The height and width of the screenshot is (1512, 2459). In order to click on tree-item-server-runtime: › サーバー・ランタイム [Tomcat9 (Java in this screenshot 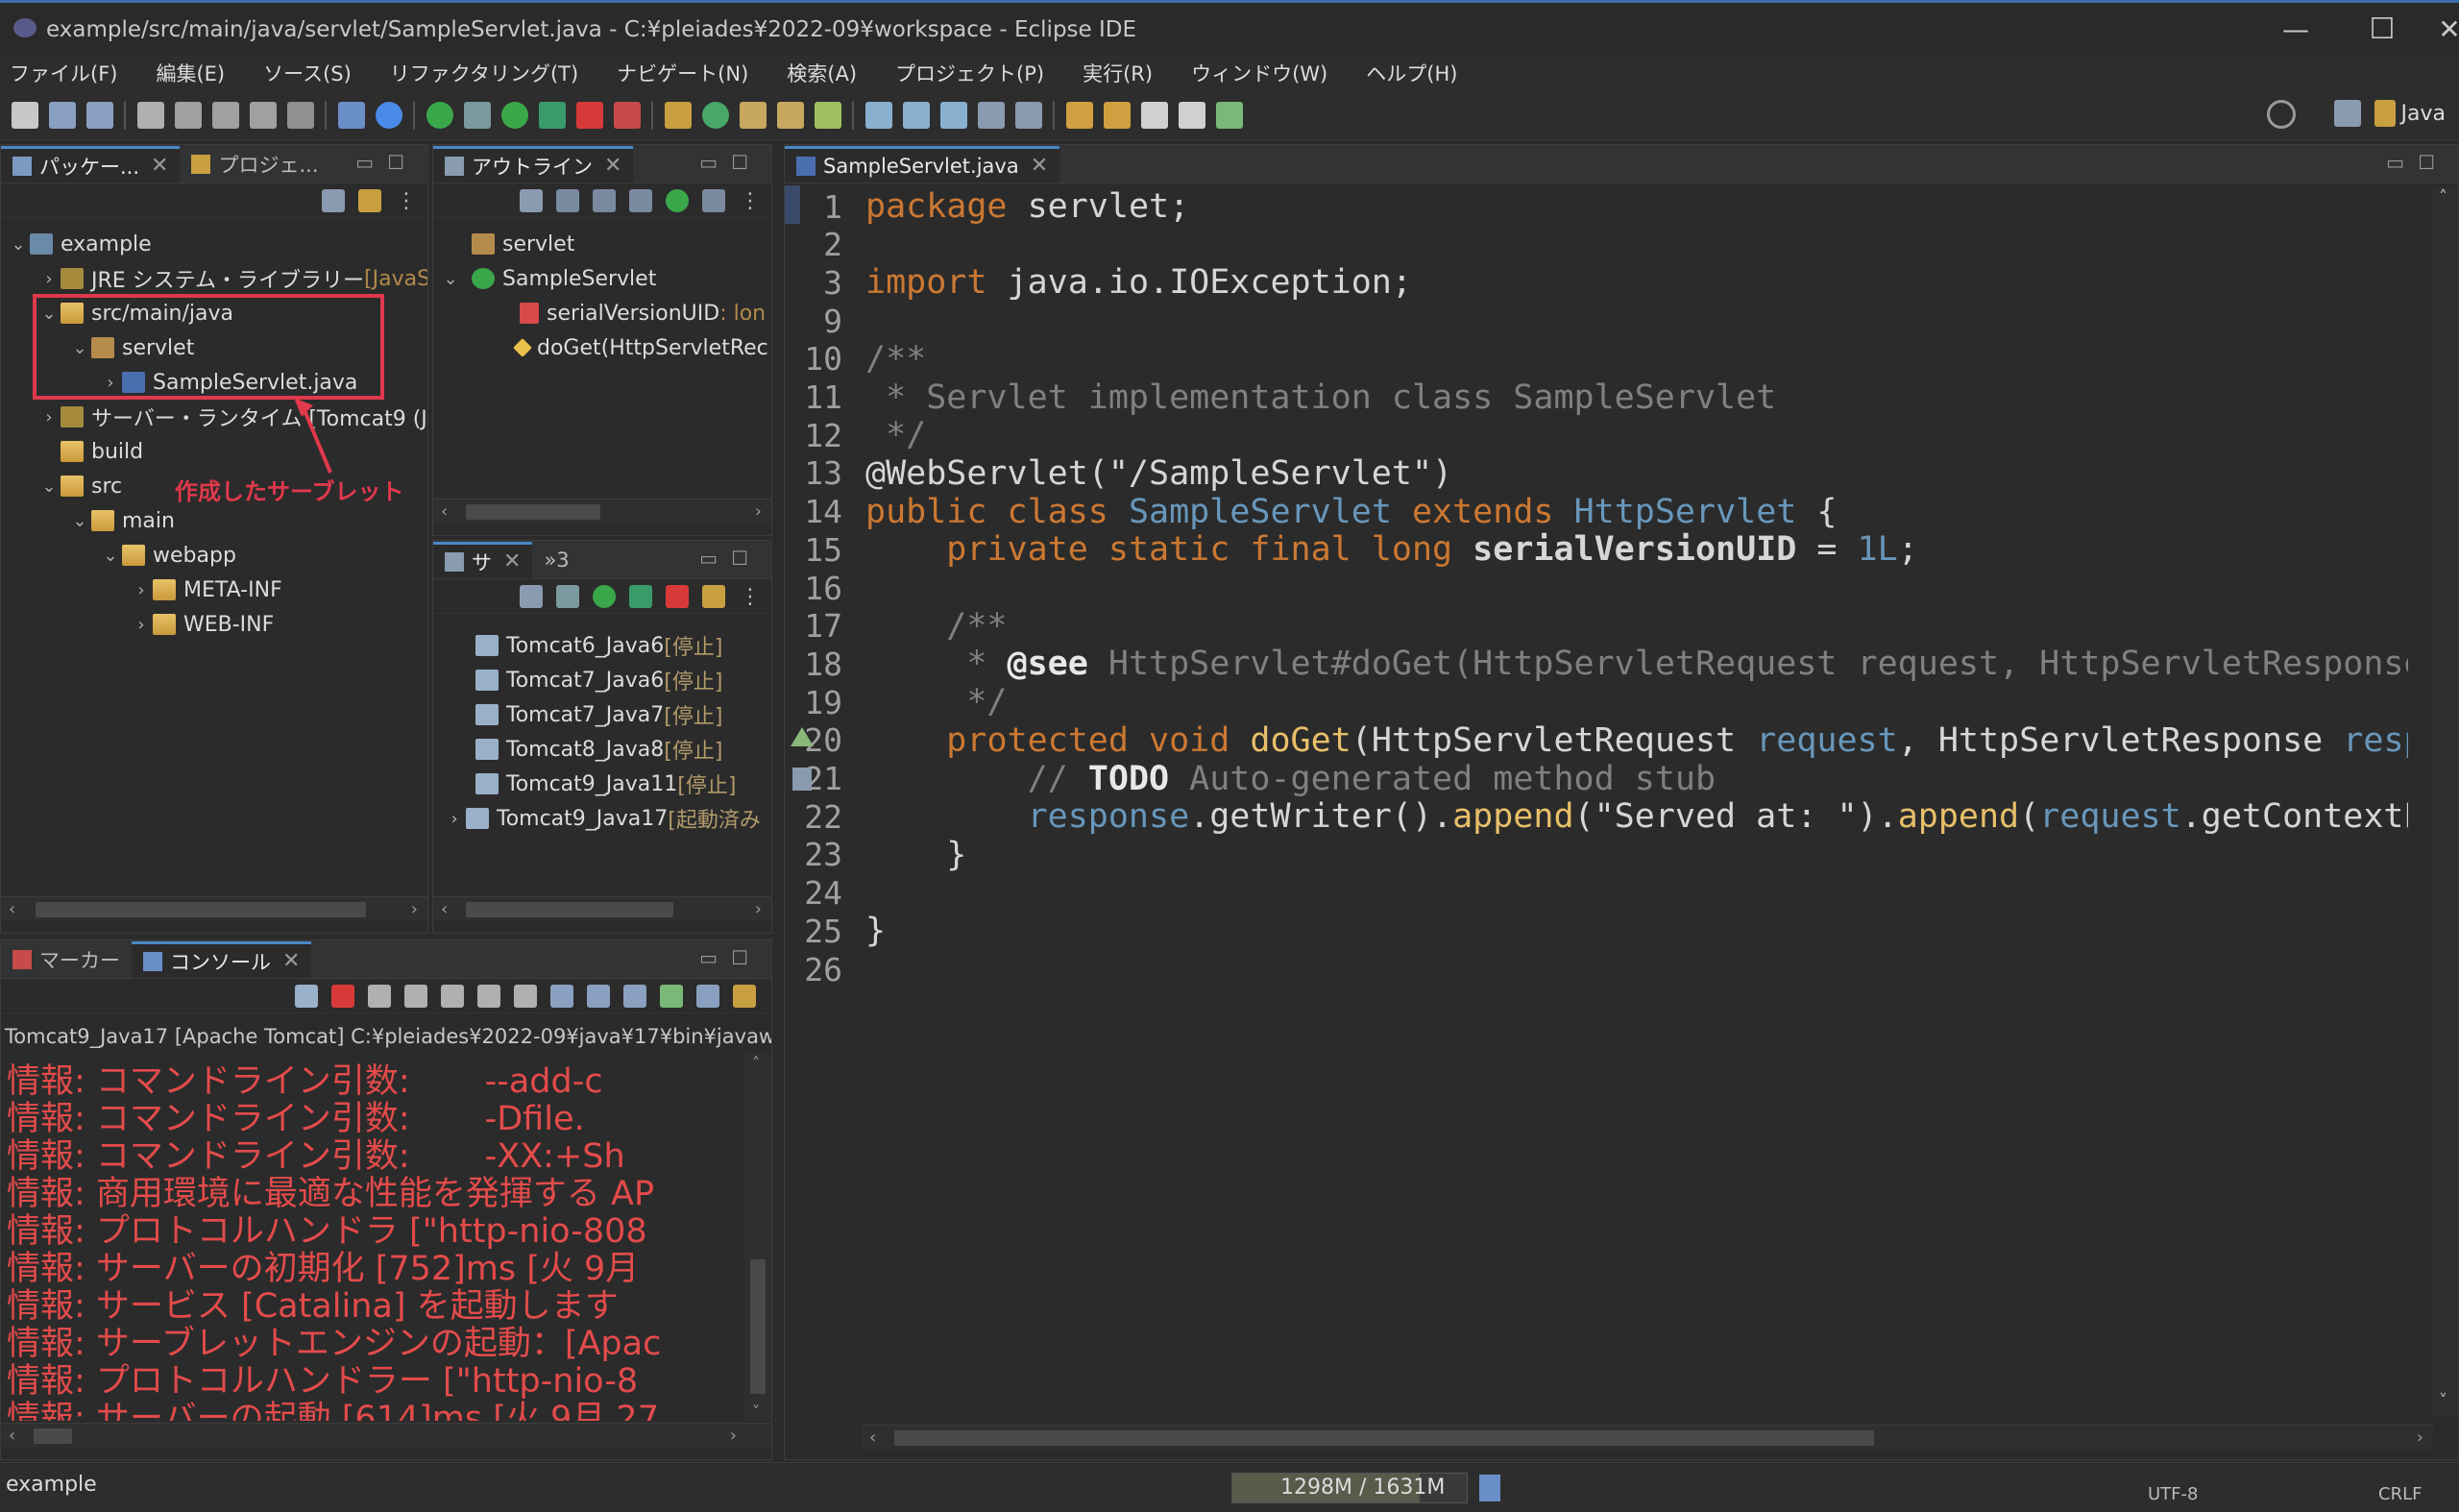, I will do `click(232, 417)`.